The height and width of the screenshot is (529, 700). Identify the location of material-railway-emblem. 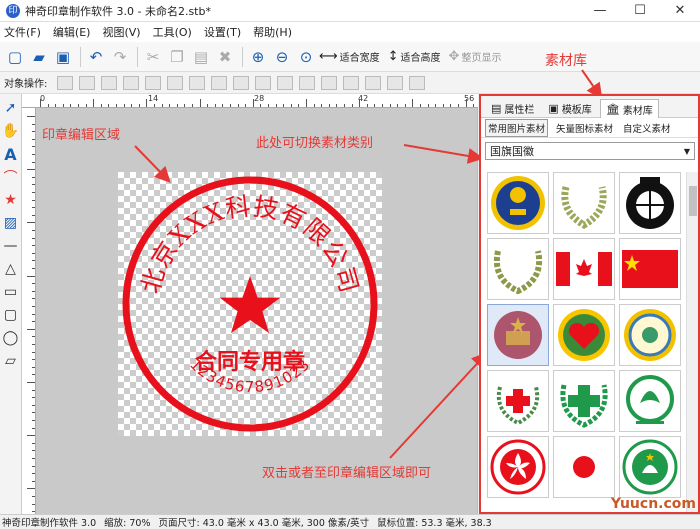
(518, 203).